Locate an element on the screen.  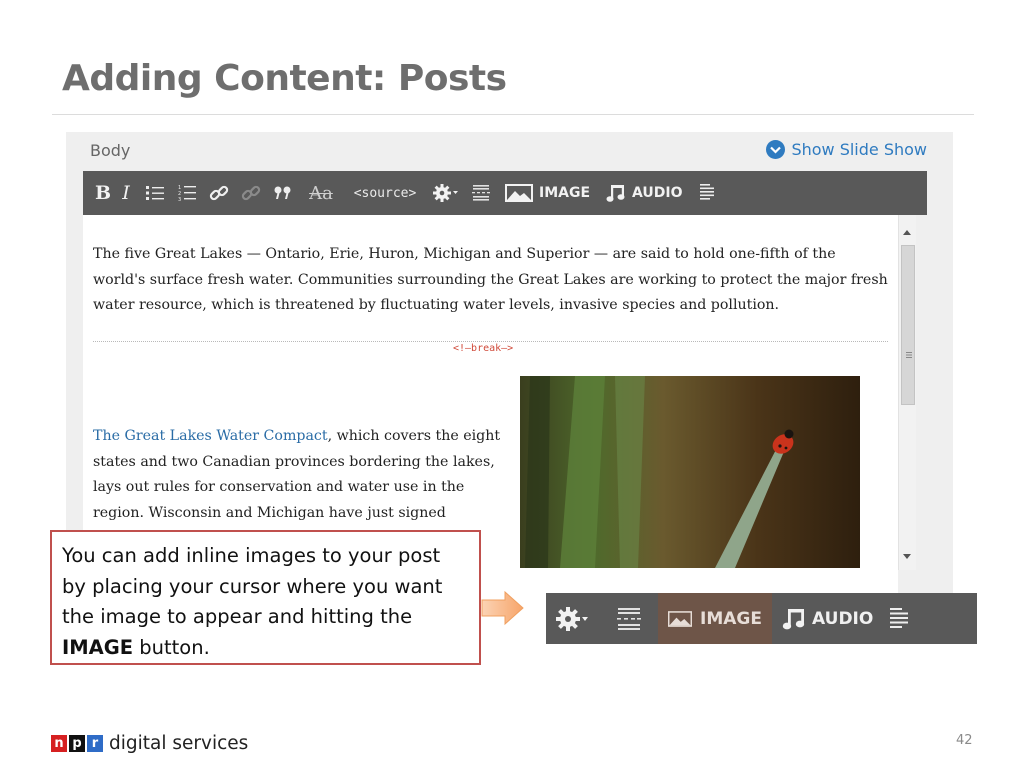
link-button is located at coordinates (219, 193).